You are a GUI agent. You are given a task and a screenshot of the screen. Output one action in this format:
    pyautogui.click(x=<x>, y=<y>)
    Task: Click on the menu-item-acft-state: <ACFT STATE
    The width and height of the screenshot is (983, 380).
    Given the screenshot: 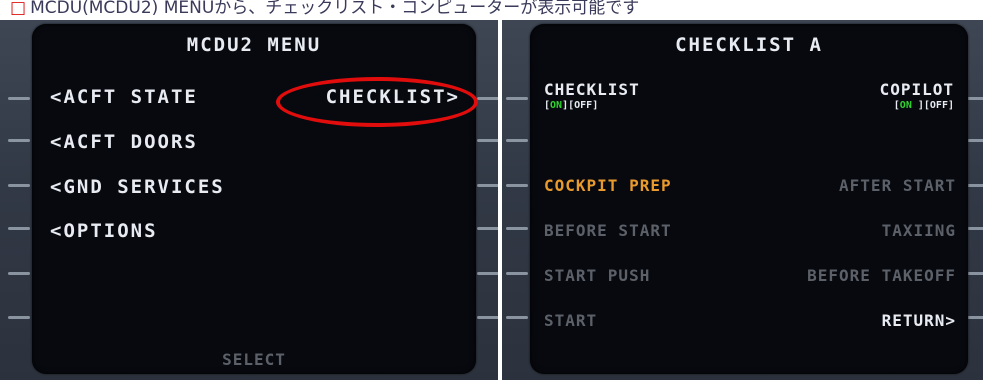 What is the action you would take?
    pyautogui.click(x=124, y=97)
    